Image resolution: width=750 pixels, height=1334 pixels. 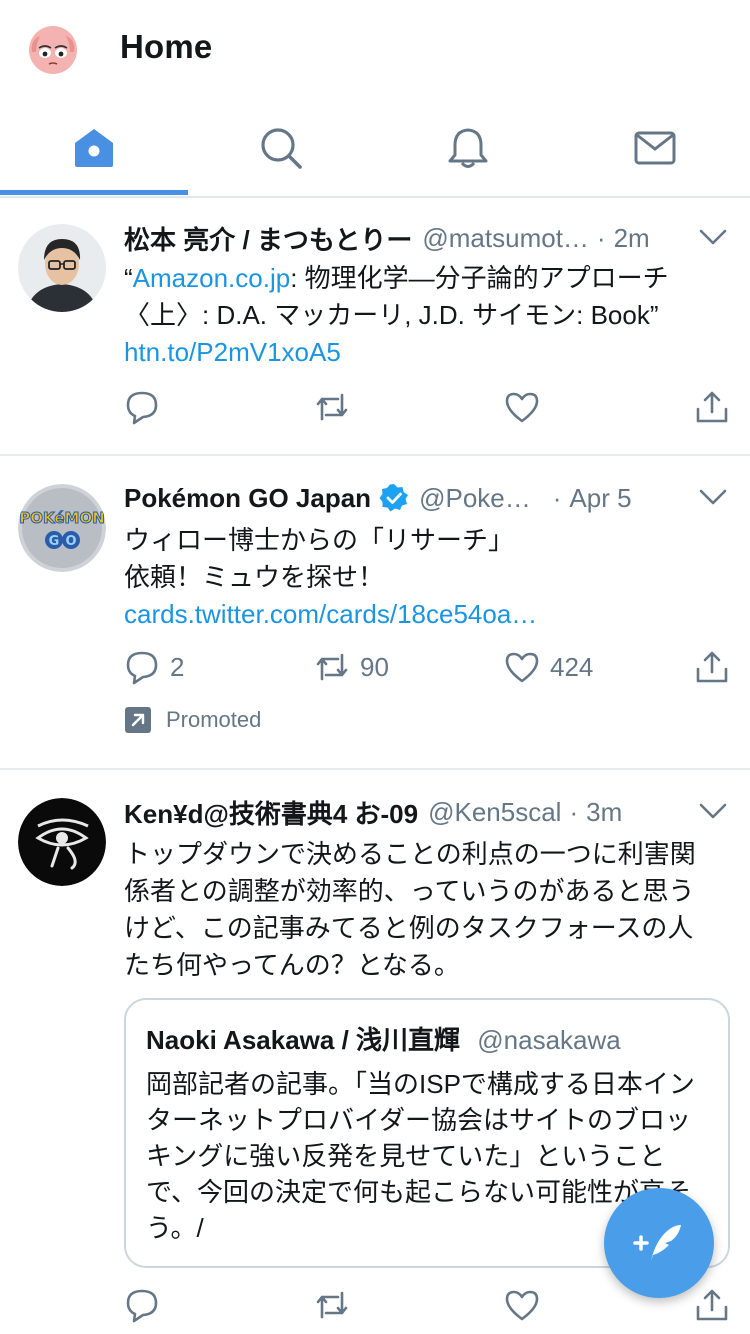 I want to click on like-count: 424, so click(x=572, y=666).